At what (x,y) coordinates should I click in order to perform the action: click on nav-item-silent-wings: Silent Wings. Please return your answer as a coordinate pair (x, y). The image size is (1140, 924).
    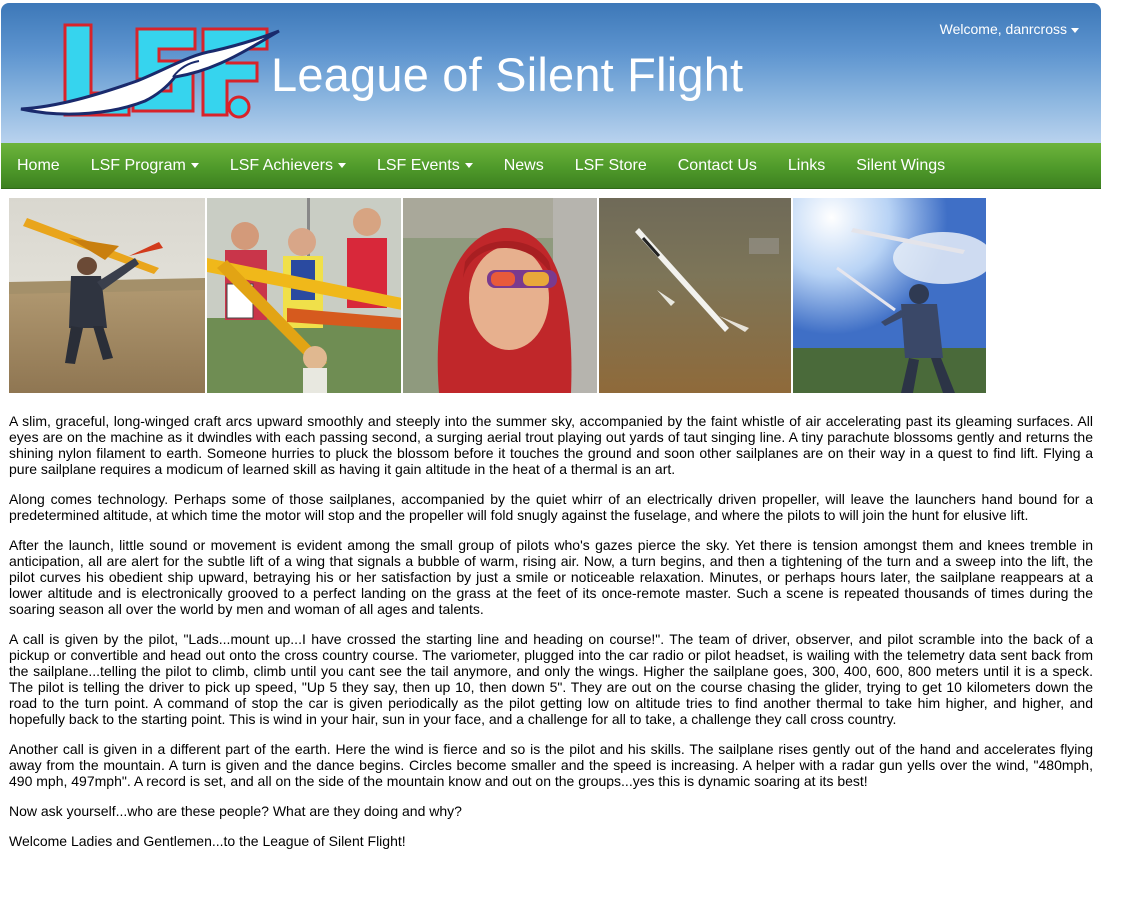
    Looking at the image, I should click on (900, 166).